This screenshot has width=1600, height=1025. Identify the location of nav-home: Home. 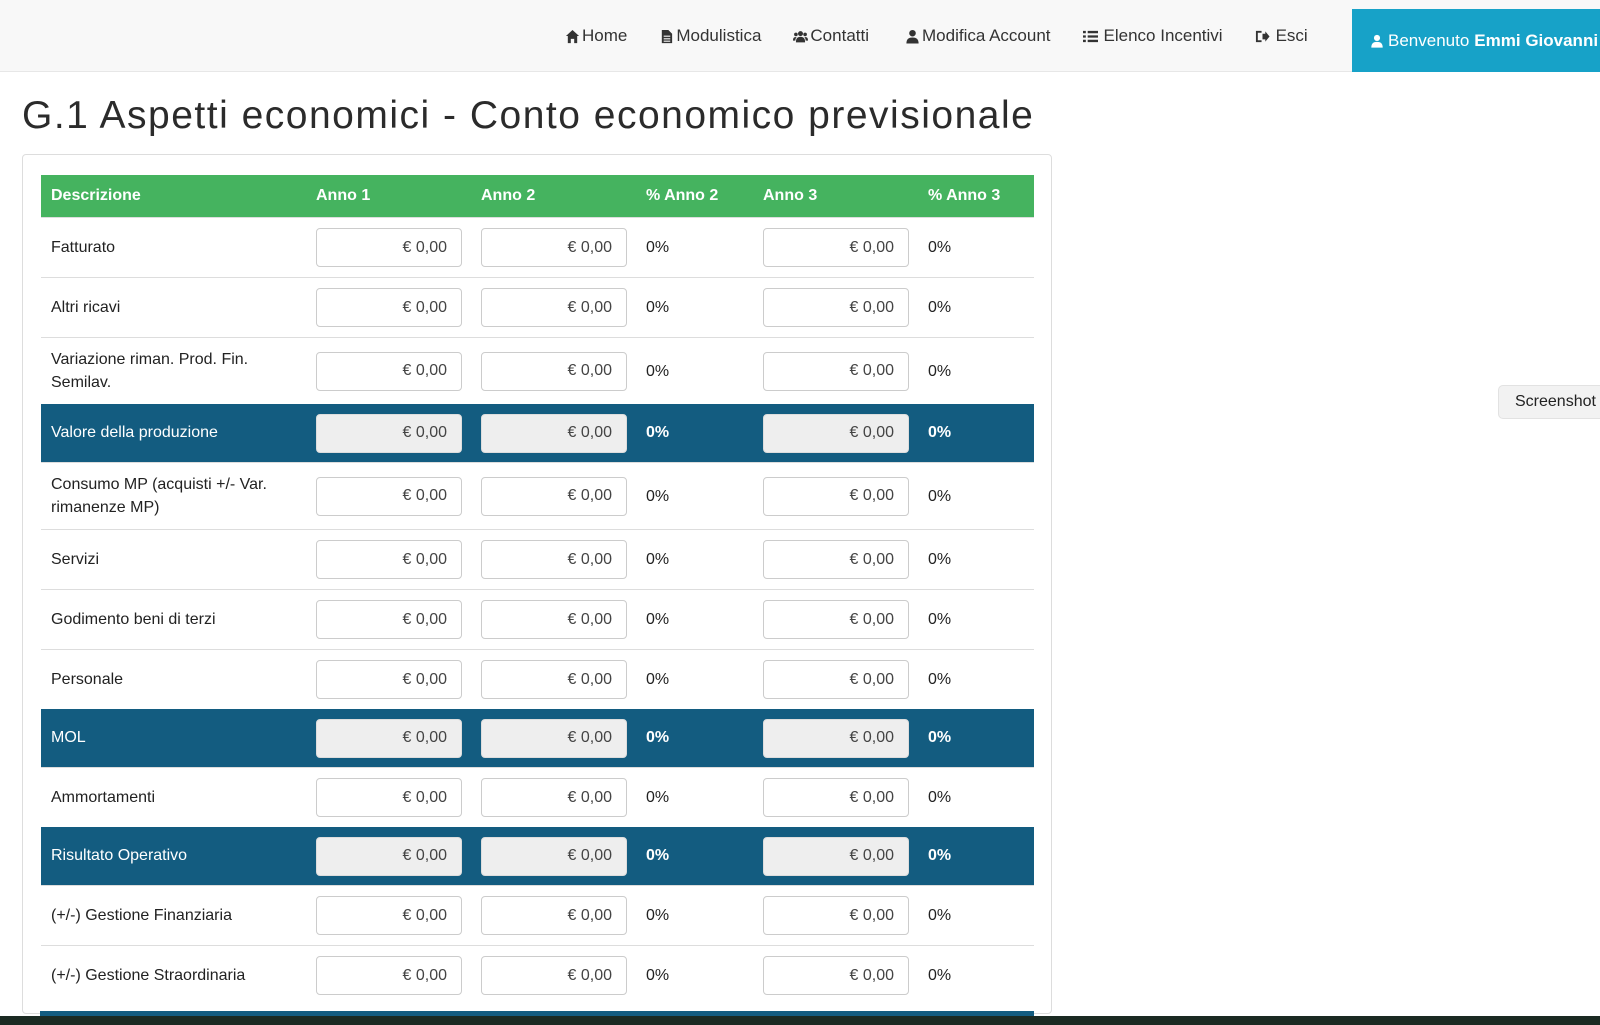
(596, 36).